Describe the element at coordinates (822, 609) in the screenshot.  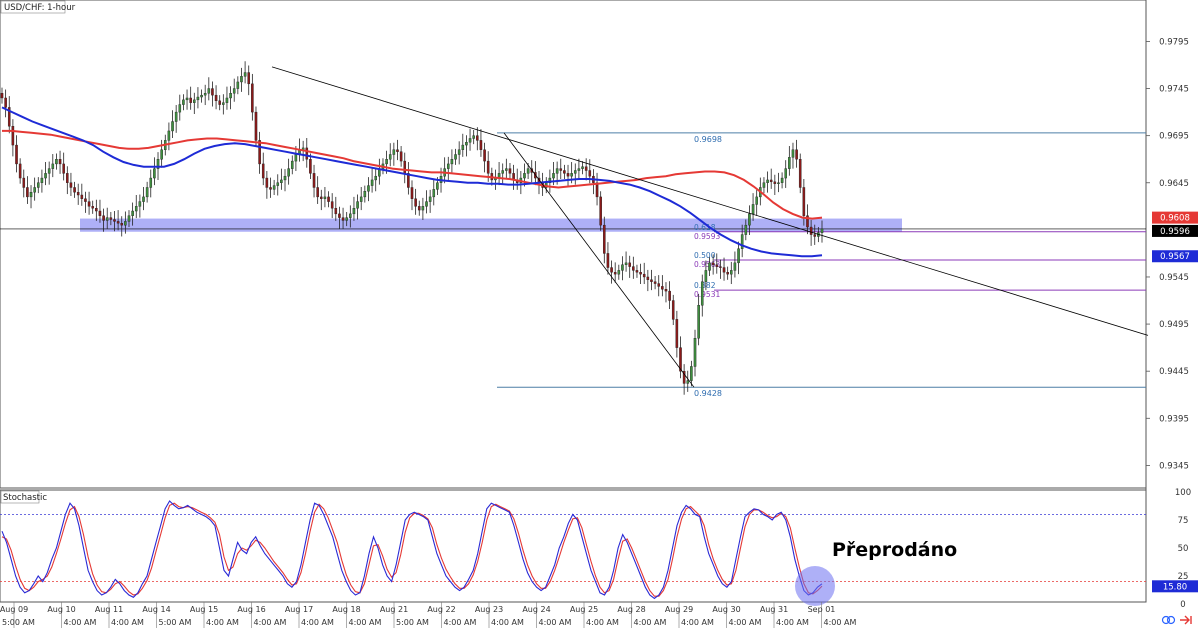
I see `x-date-label: Sep 01` at that location.